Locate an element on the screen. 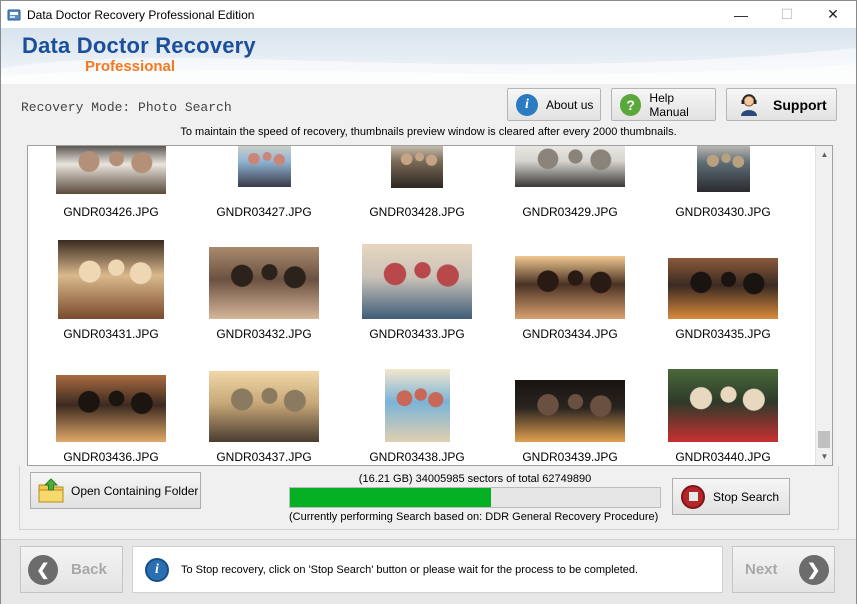  thumbnail-filename: GNDR03437.JPG is located at coordinates (264, 457).